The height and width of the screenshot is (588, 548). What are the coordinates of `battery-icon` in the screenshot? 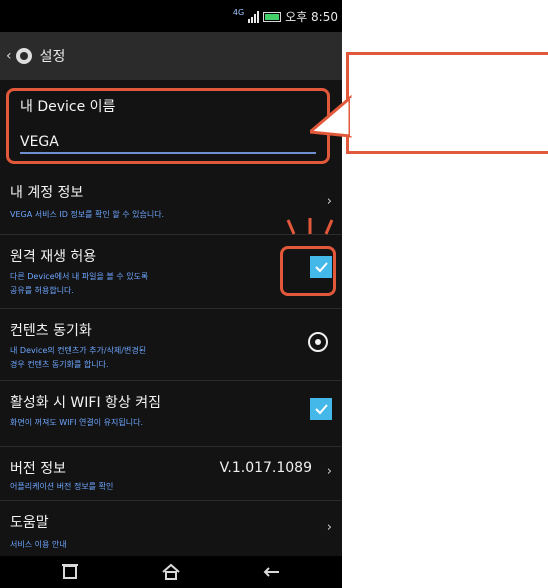 It's located at (272, 16).